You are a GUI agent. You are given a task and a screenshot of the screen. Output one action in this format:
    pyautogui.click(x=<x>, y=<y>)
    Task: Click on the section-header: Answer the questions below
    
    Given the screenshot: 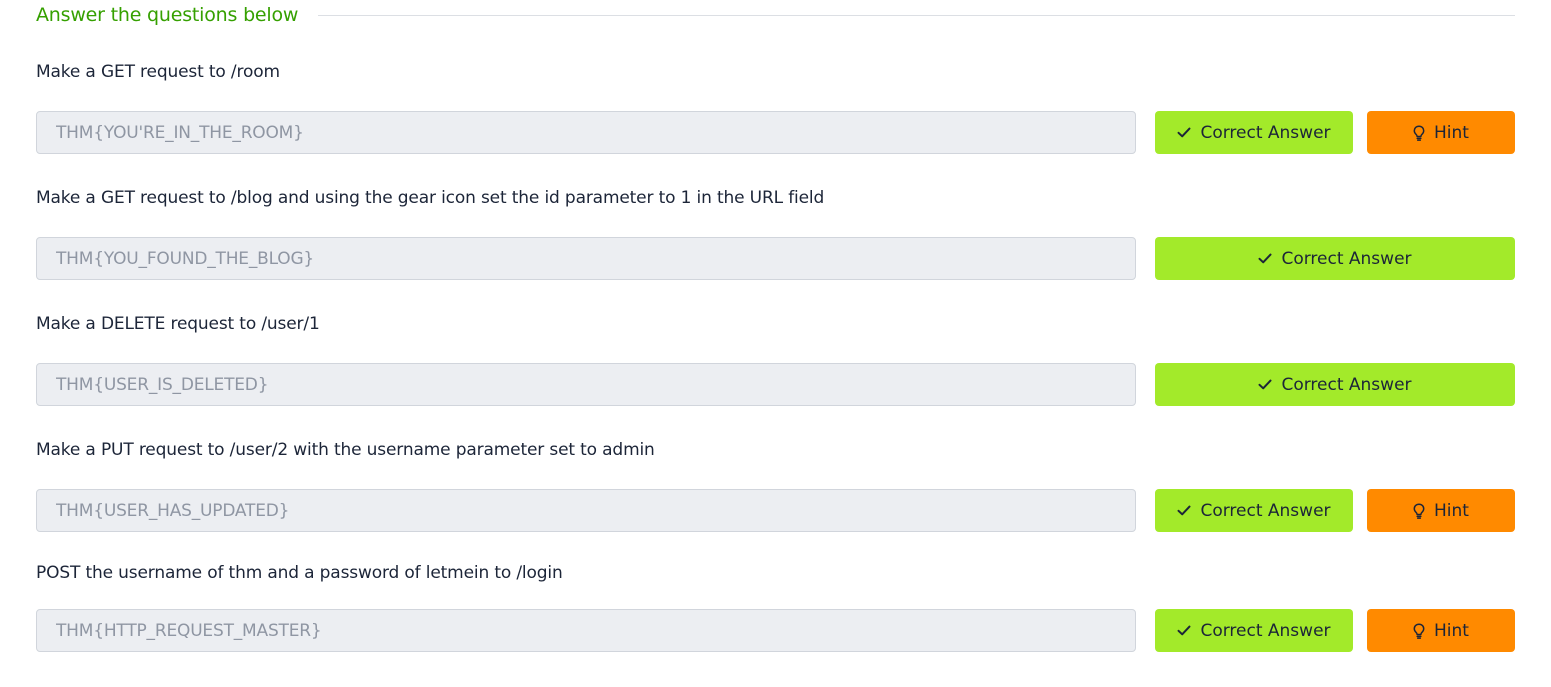 What is the action you would take?
    pyautogui.click(x=775, y=15)
    